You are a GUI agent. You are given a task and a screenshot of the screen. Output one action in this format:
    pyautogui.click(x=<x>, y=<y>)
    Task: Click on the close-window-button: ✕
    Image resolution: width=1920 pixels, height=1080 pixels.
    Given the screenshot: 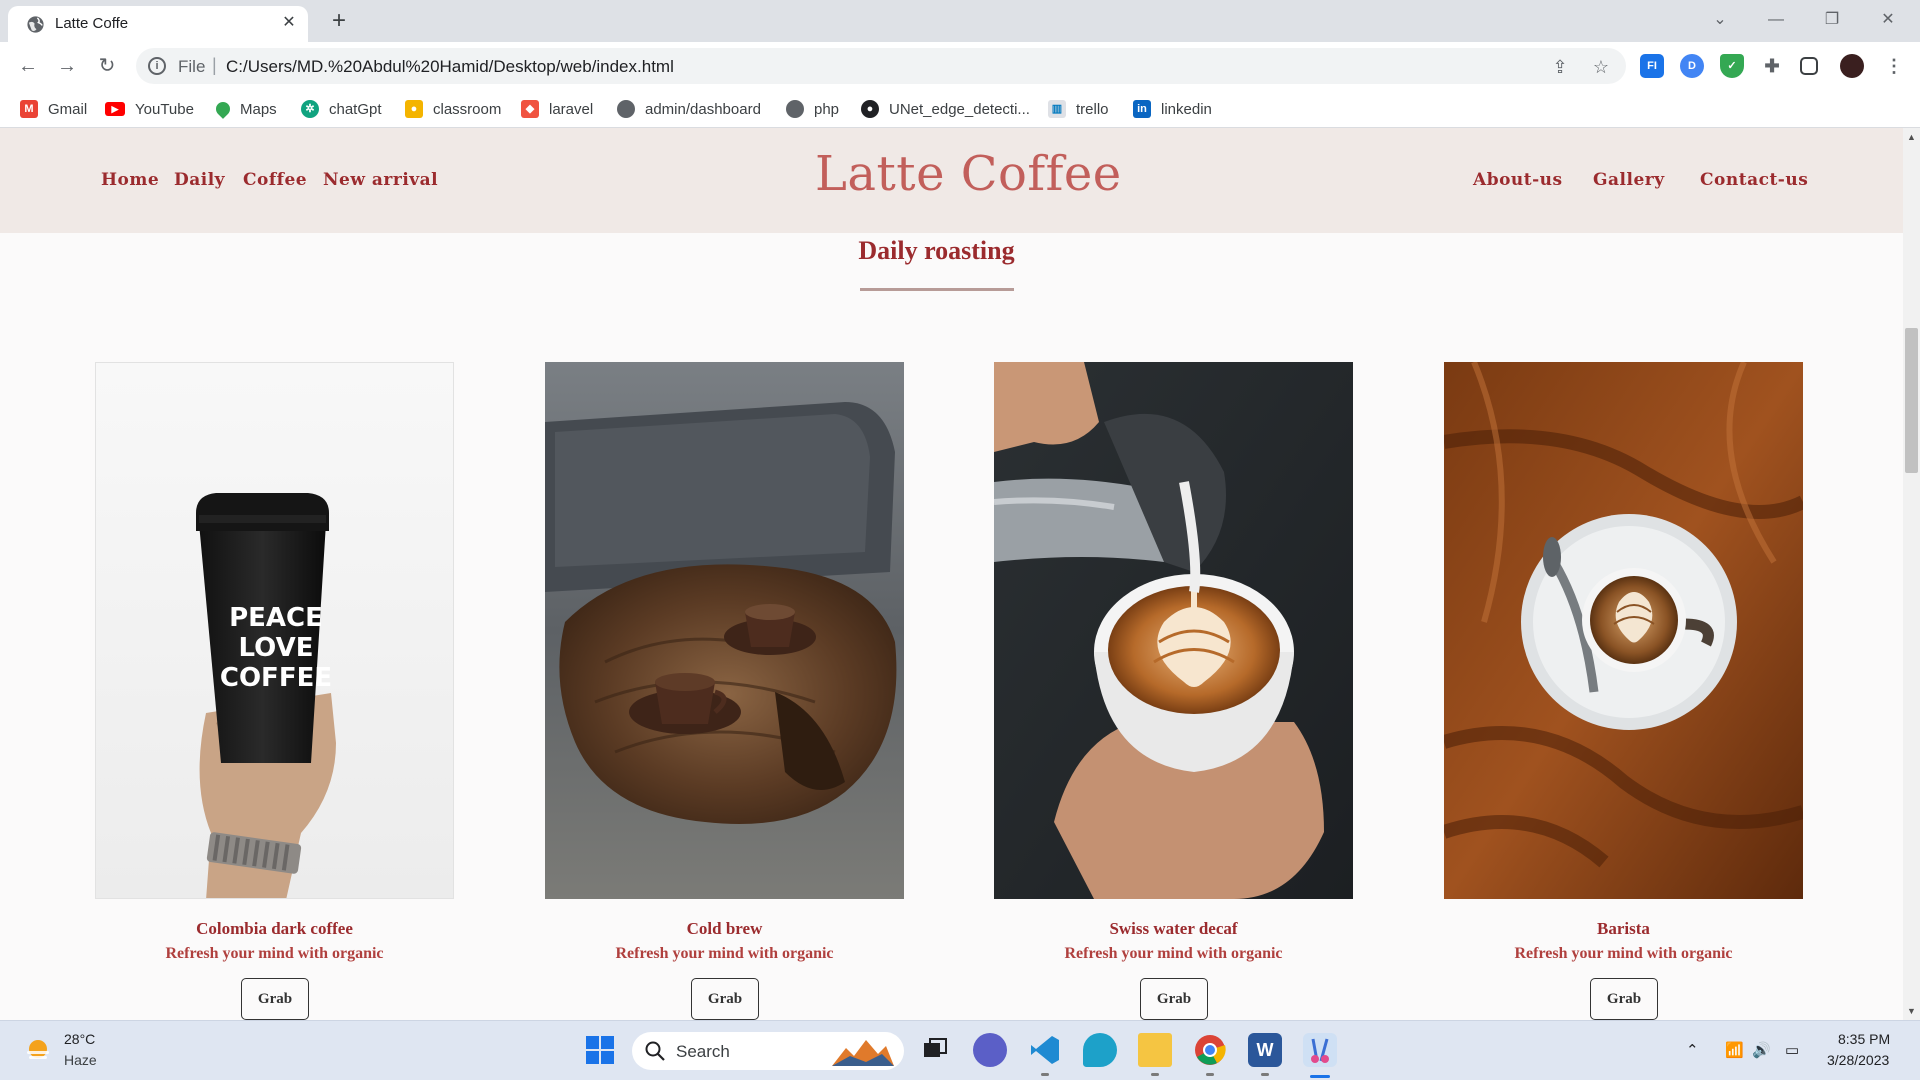 What is the action you would take?
    pyautogui.click(x=1888, y=20)
    